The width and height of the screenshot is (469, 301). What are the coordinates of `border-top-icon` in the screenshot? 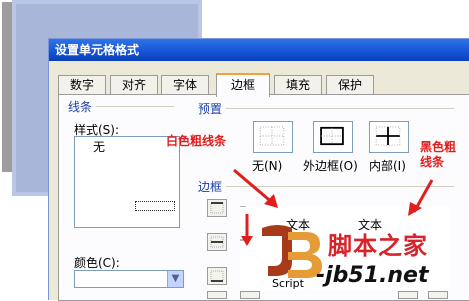 It's located at (217, 208).